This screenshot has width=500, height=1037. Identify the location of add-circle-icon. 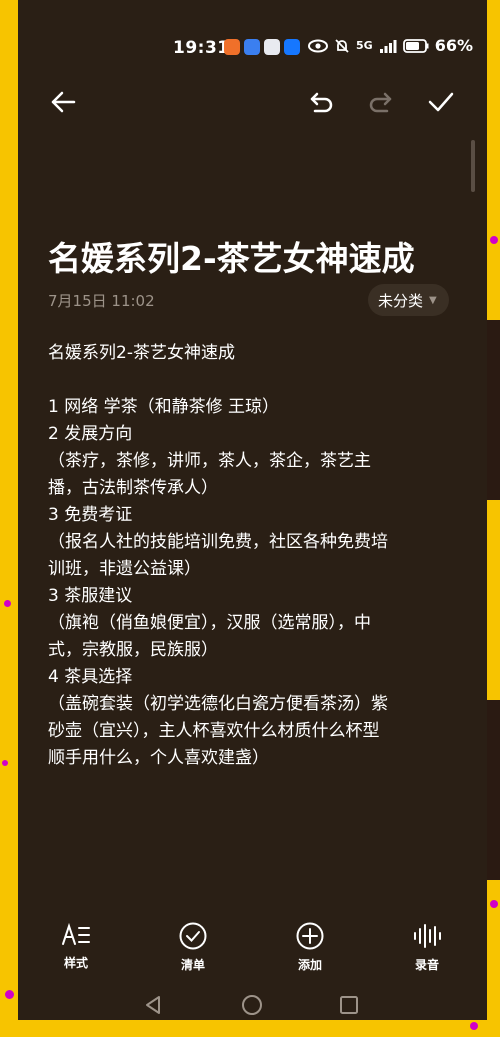
(310, 936).